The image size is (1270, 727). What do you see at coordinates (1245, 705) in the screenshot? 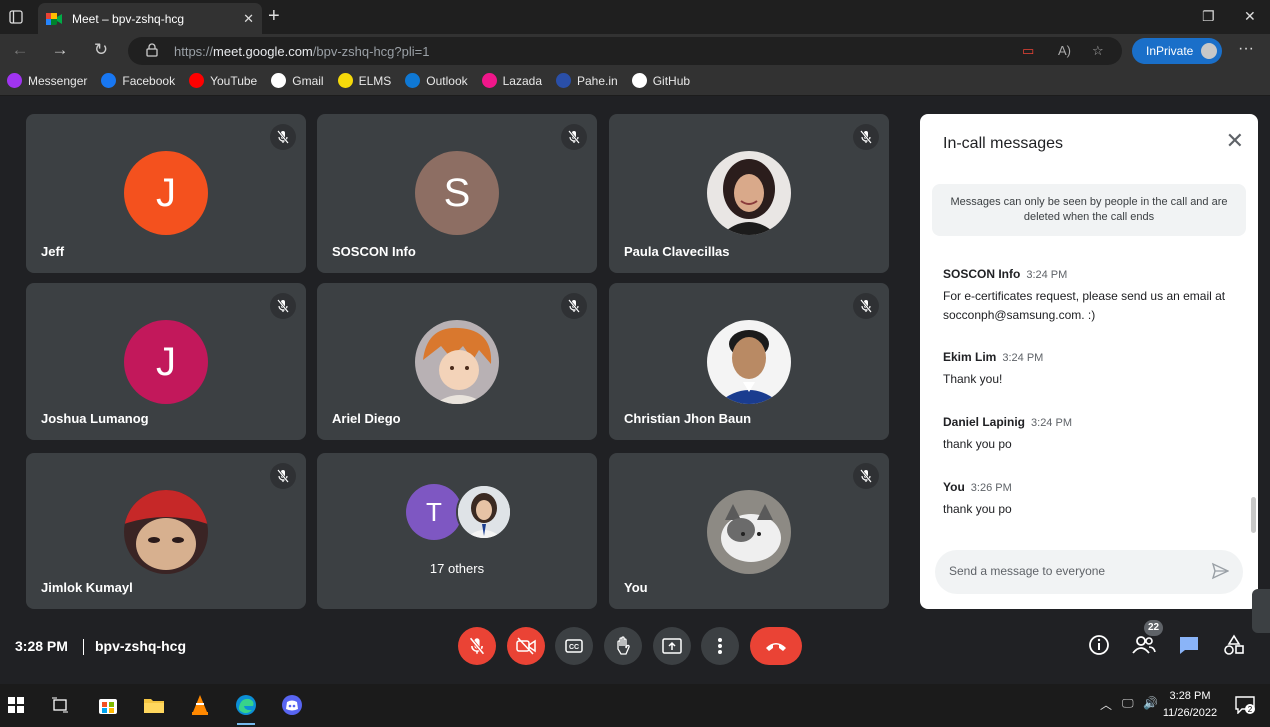
I see `notifications-icon: 2` at bounding box center [1245, 705].